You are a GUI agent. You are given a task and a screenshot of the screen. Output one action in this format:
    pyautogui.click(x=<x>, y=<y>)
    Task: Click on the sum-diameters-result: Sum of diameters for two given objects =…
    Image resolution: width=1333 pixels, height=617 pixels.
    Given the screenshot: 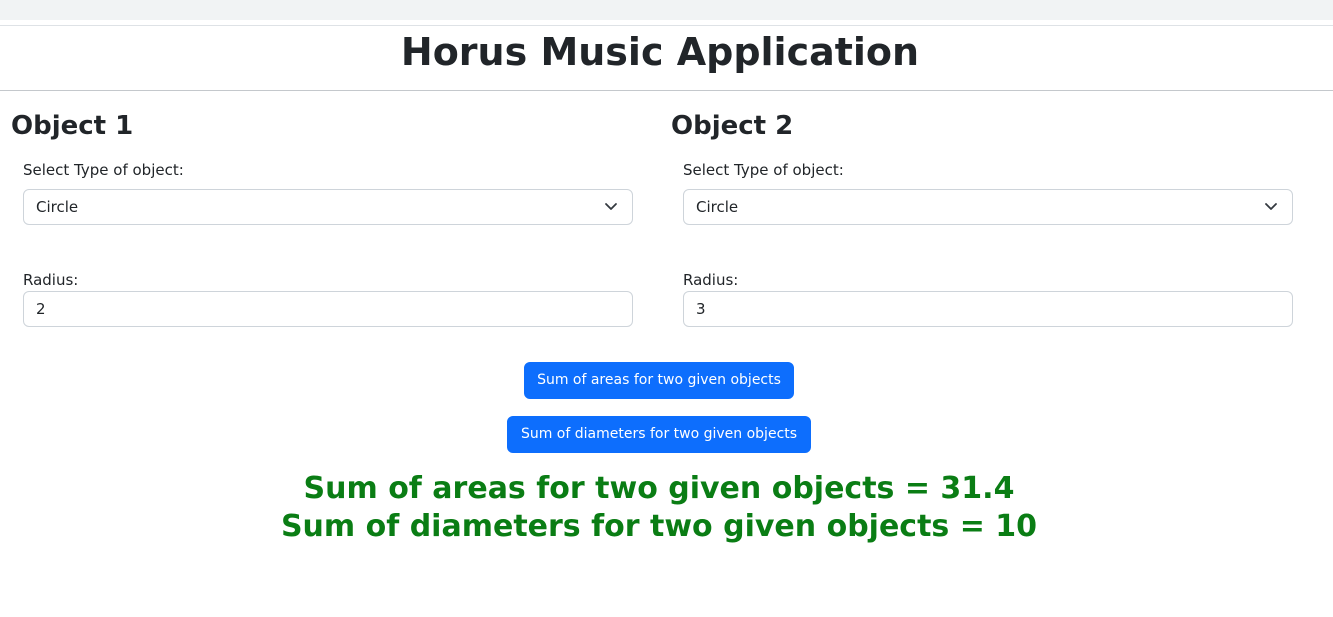 What is the action you would take?
    pyautogui.click(x=659, y=526)
    